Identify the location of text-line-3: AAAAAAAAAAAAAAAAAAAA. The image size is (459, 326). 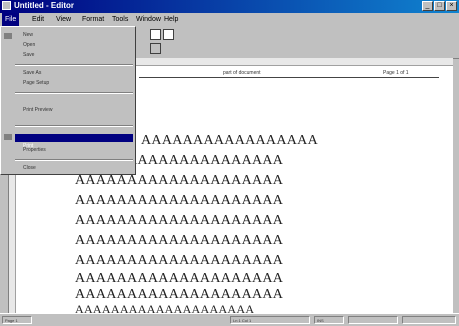
(179, 180).